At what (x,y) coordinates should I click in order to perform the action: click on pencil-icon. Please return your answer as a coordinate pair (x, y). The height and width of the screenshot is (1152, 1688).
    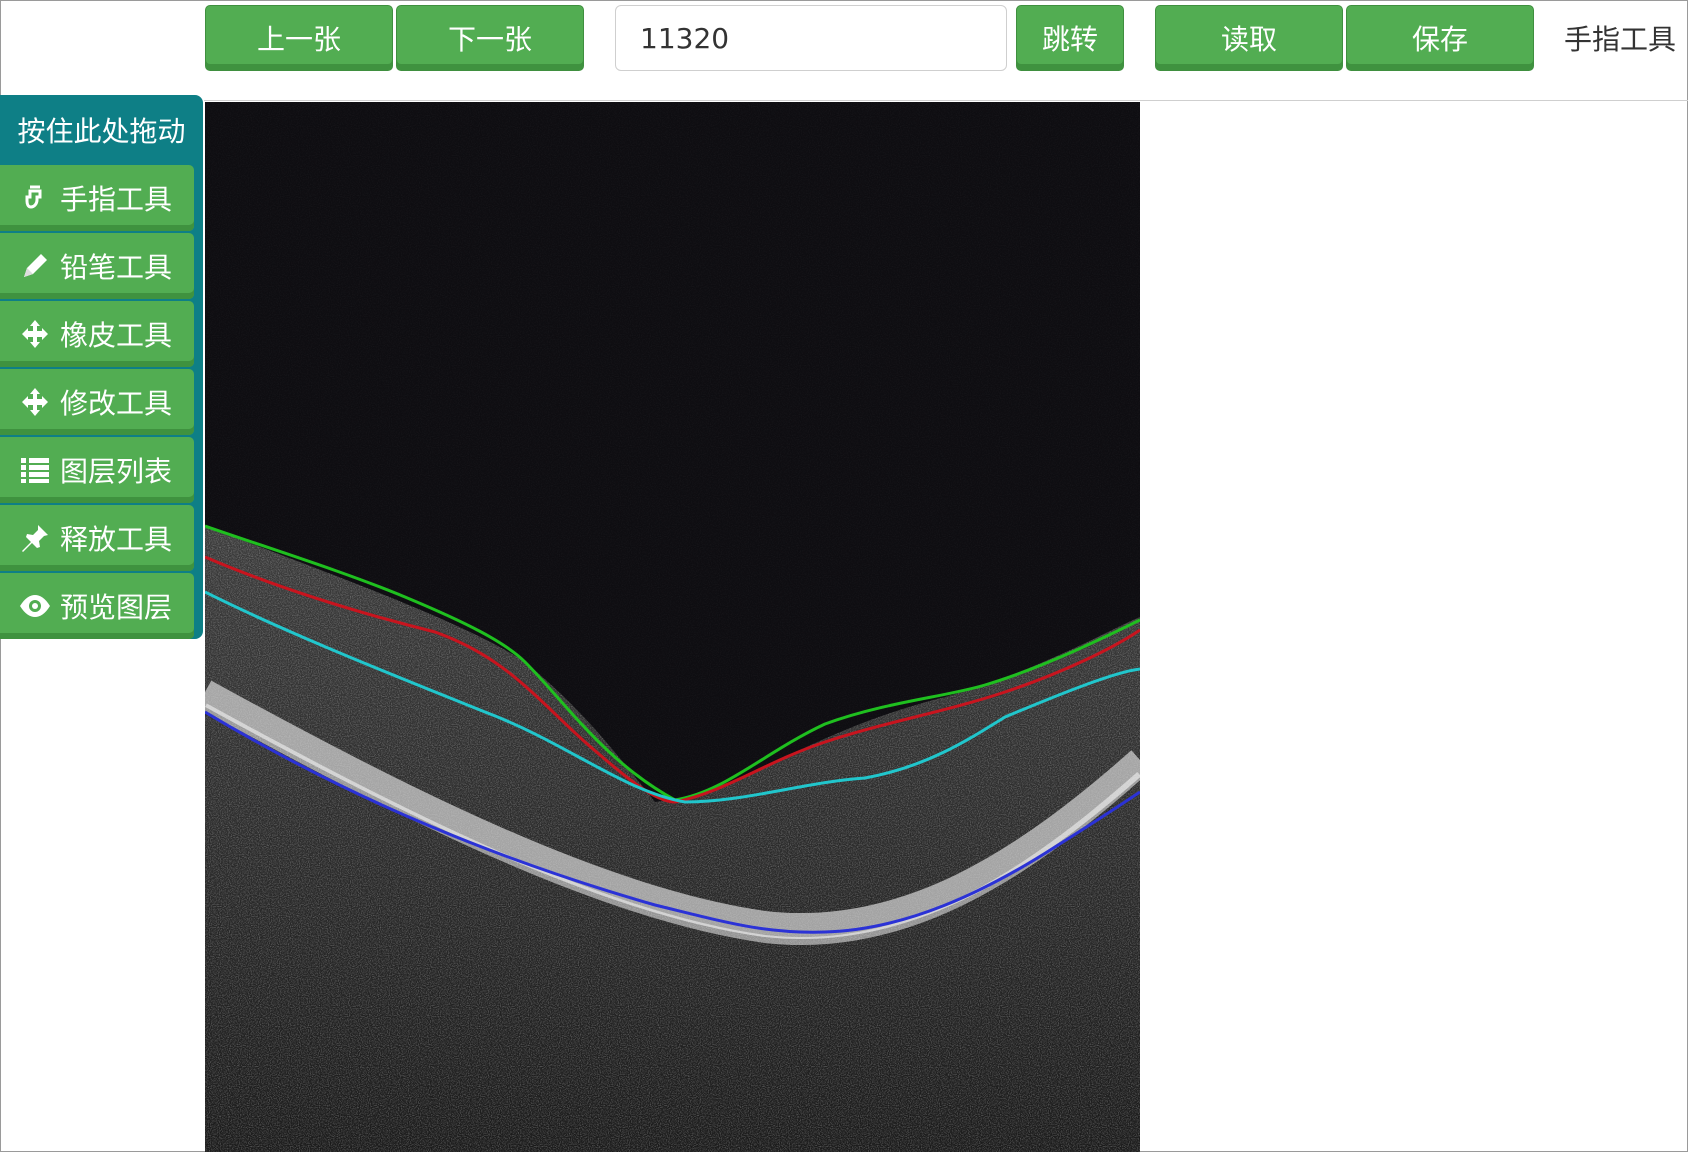
    Looking at the image, I should click on (35, 266).